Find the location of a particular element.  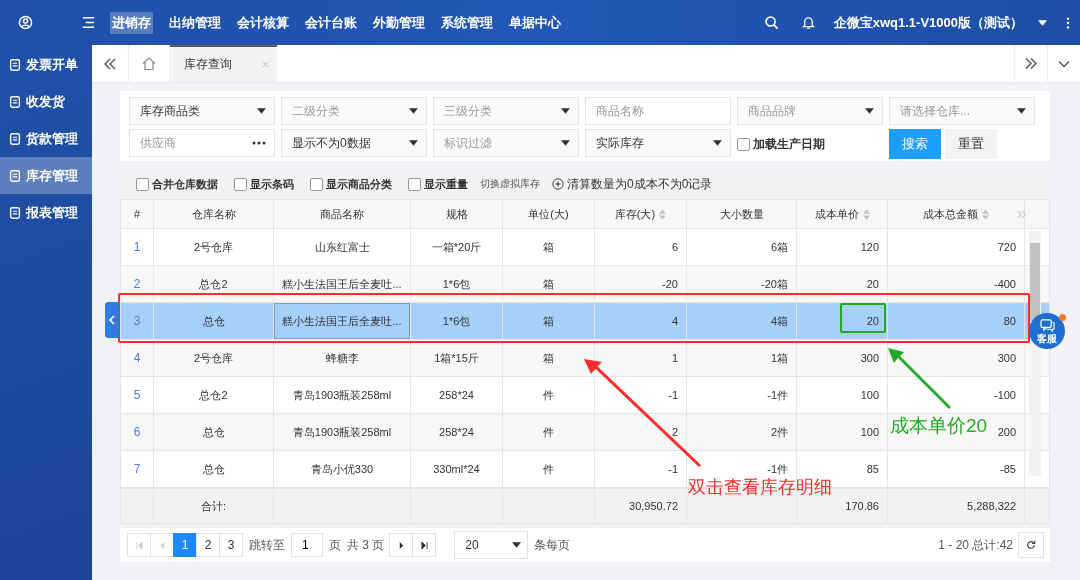

switch-link: 切换虚拟库存 is located at coordinates (510, 184).